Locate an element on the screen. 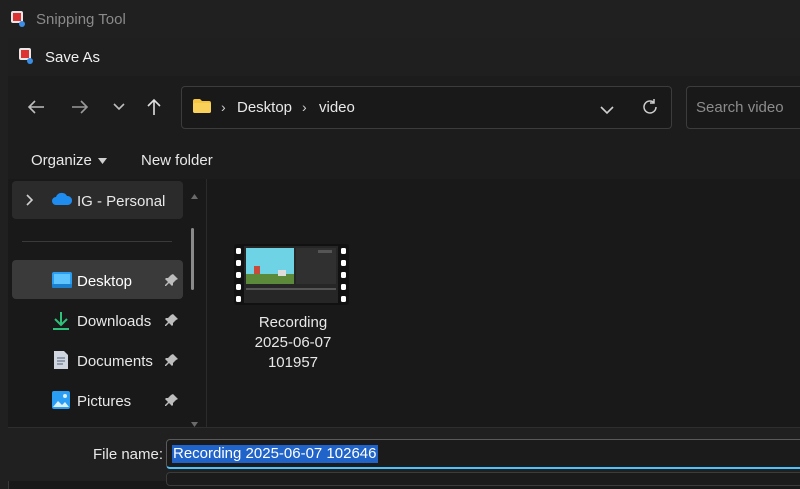  dialog-title: Save As is located at coordinates (73, 57).